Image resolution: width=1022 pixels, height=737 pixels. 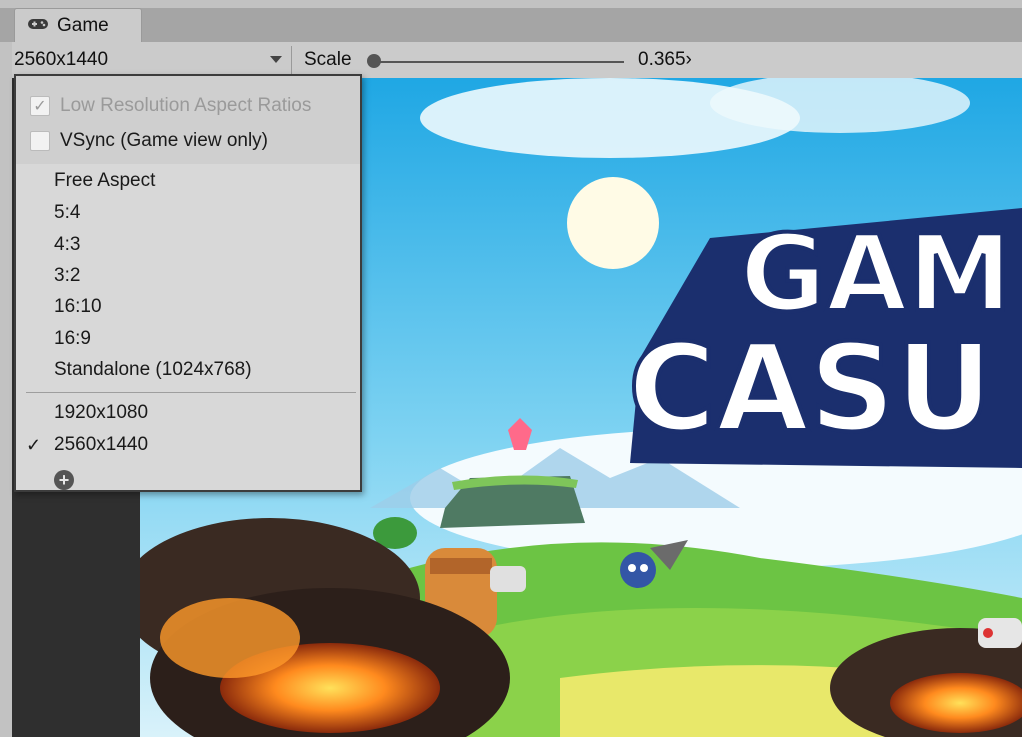 I want to click on scale-slider-track, so click(x=500, y=62).